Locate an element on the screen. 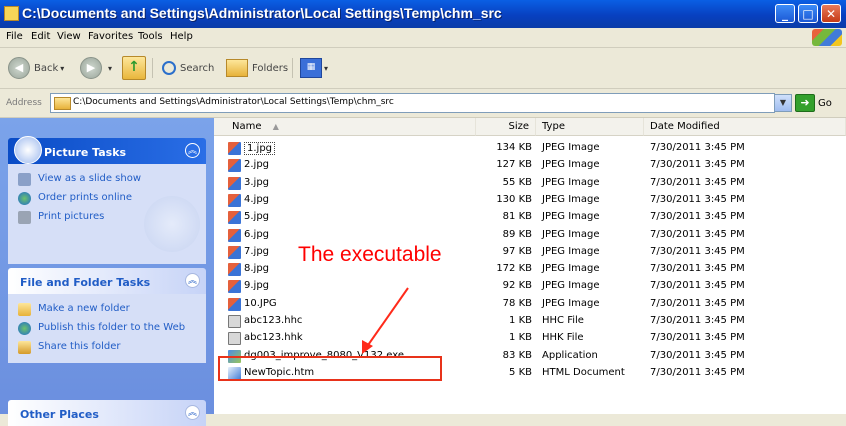 Image resolution: width=846 pixels, height=426 pixels. column-header-type: Type is located at coordinates (590, 127).